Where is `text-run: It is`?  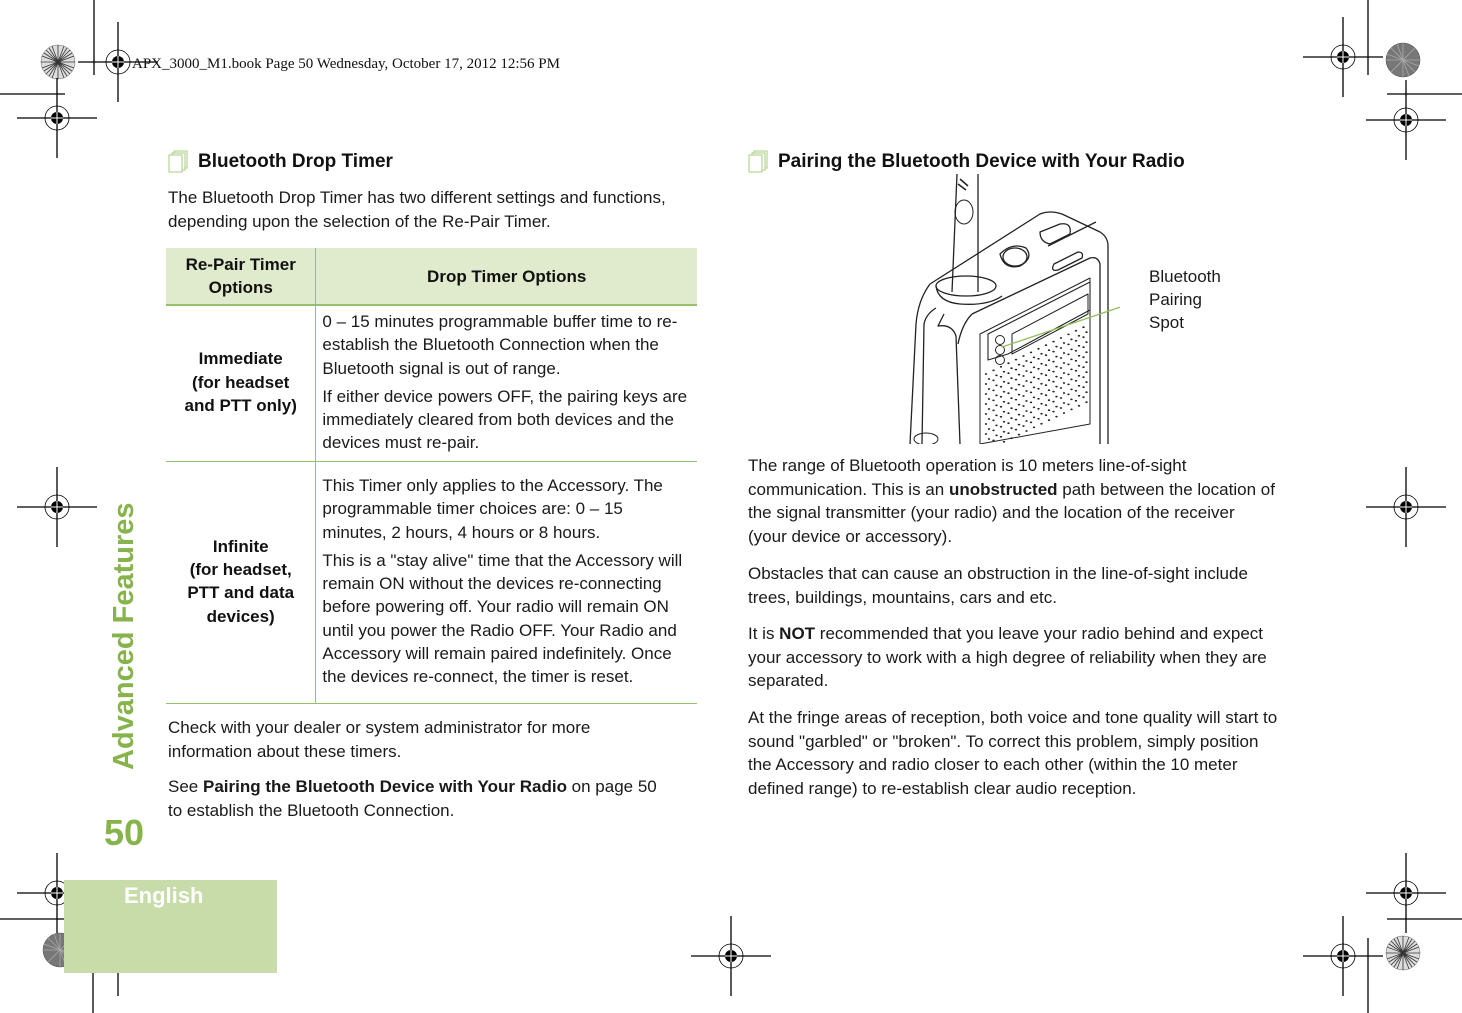 text-run: It is is located at coordinates (764, 633).